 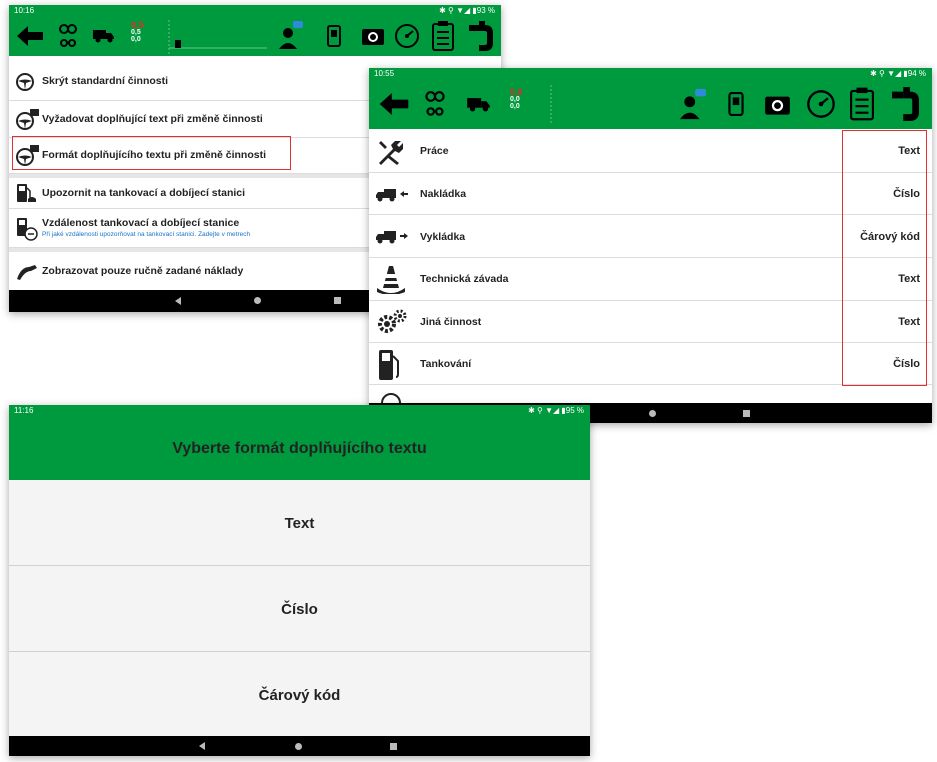 What do you see at coordinates (24, 410) in the screenshot?
I see `status-time: 11:16` at bounding box center [24, 410].